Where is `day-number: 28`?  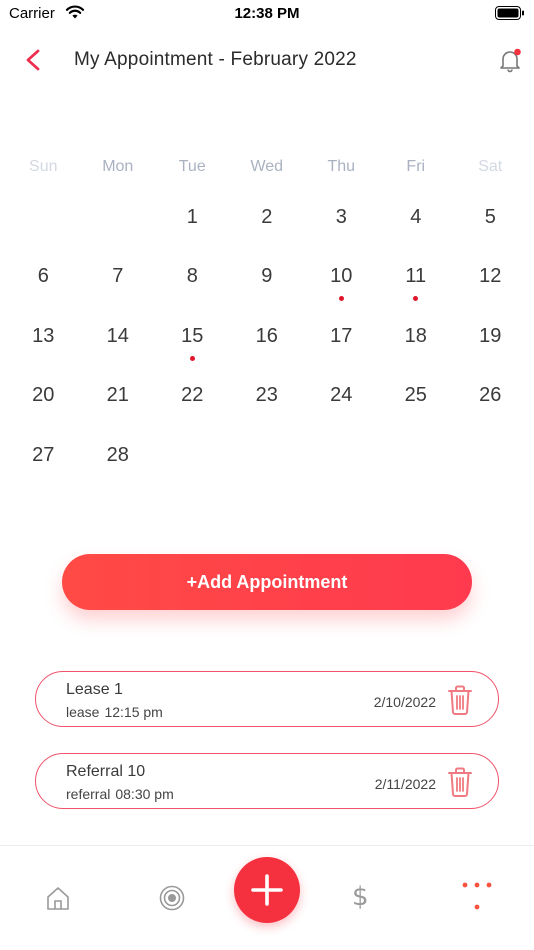 day-number: 28 is located at coordinates (117, 454).